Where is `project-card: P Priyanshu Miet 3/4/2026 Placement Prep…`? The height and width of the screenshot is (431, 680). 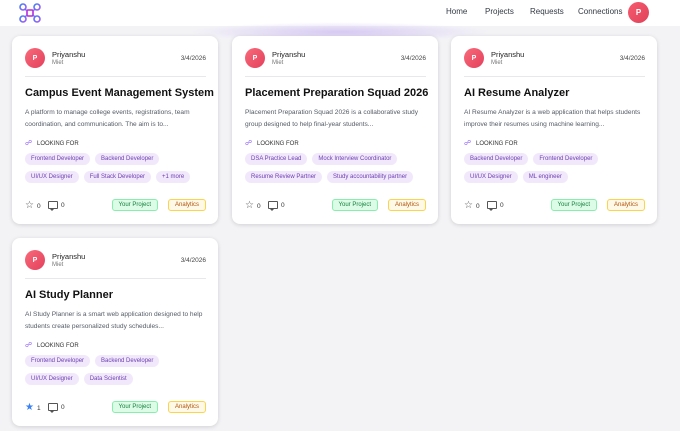 project-card: P Priyanshu Miet 3/4/2026 Placement Prep… is located at coordinates (335, 130).